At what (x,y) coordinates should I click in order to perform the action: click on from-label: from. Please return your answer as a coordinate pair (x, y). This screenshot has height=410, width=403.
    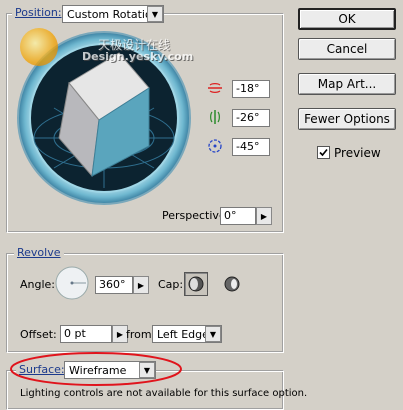
    Looking at the image, I should click on (139, 334).